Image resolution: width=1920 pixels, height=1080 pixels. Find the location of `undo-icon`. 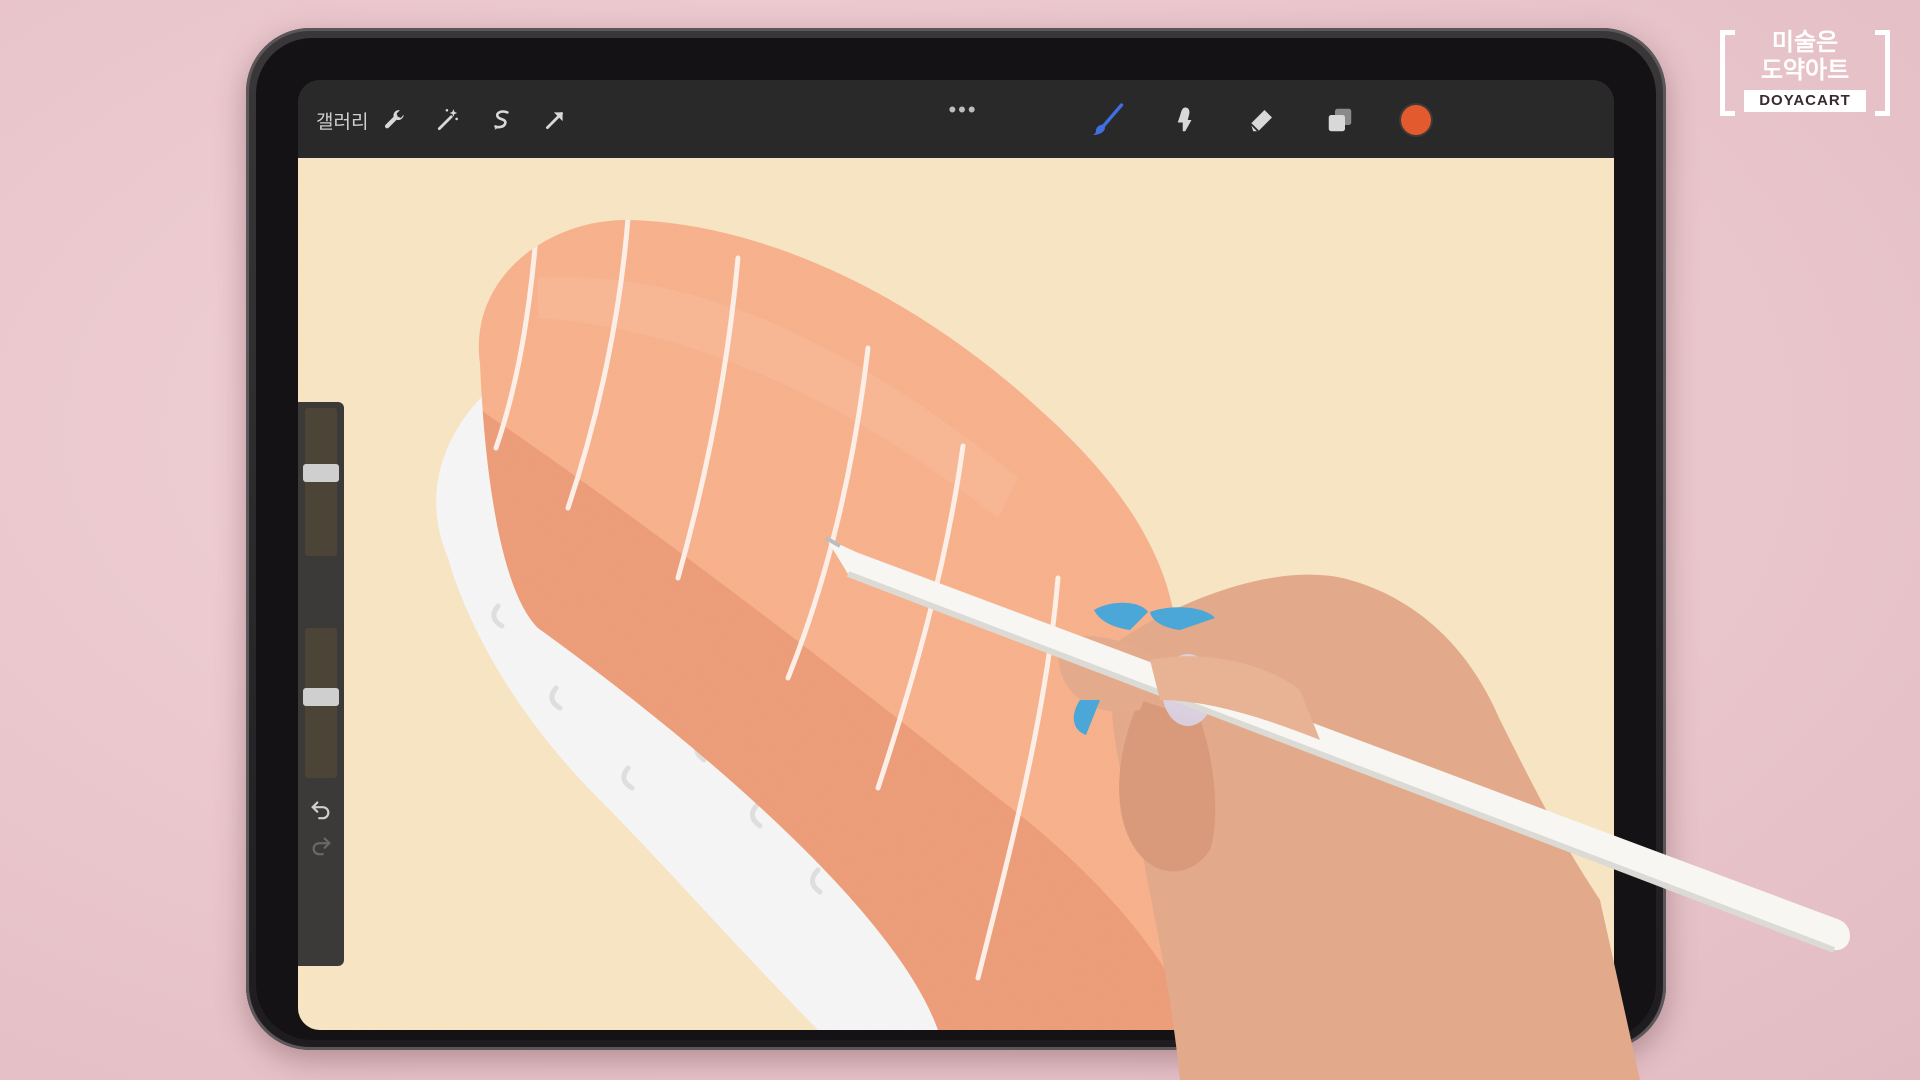

undo-icon is located at coordinates (320, 810).